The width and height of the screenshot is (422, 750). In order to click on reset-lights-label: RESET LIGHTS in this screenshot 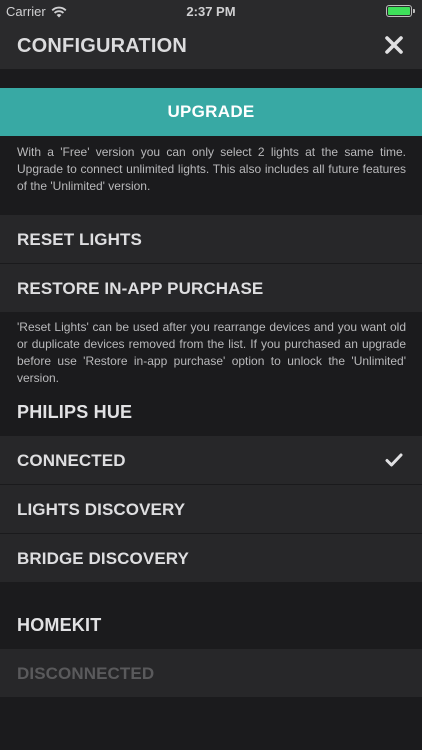, I will do `click(79, 239)`.